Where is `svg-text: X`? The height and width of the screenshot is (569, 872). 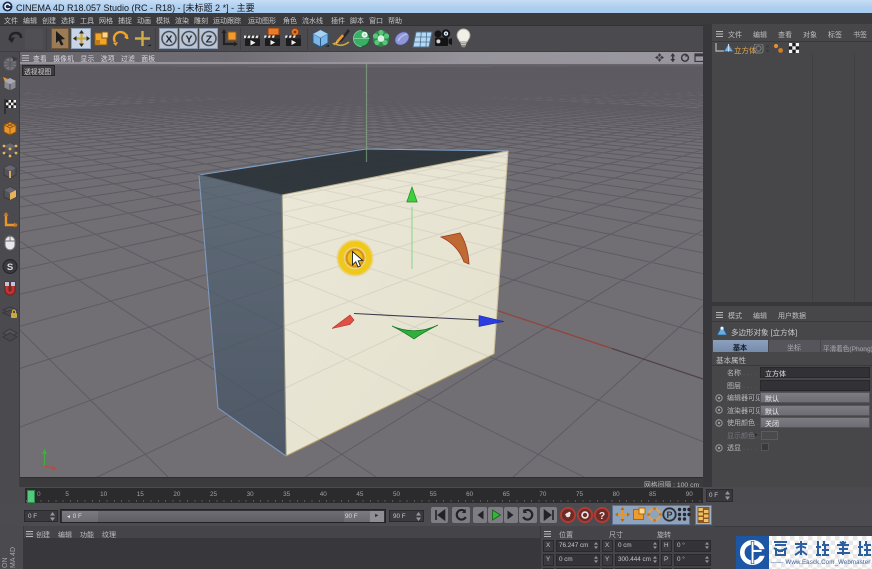
svg-text: X is located at coordinates (168, 39).